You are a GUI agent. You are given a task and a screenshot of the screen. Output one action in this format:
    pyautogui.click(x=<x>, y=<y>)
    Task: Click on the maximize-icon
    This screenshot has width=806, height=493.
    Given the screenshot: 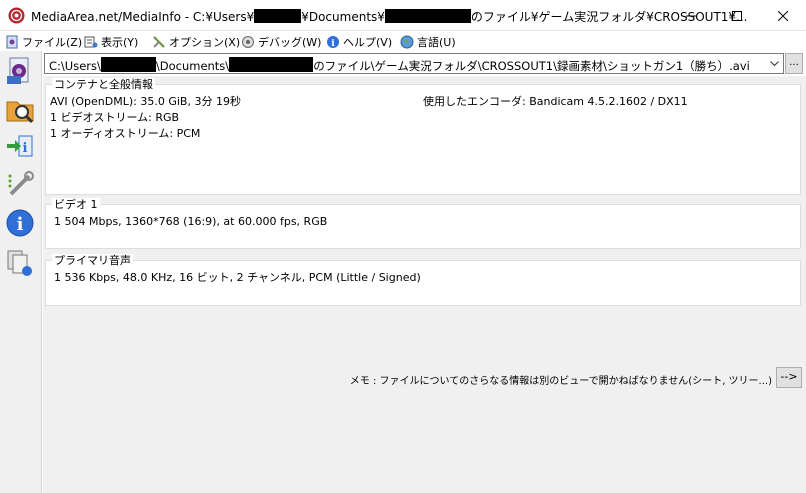 What is the action you would take?
    pyautogui.click(x=737, y=15)
    